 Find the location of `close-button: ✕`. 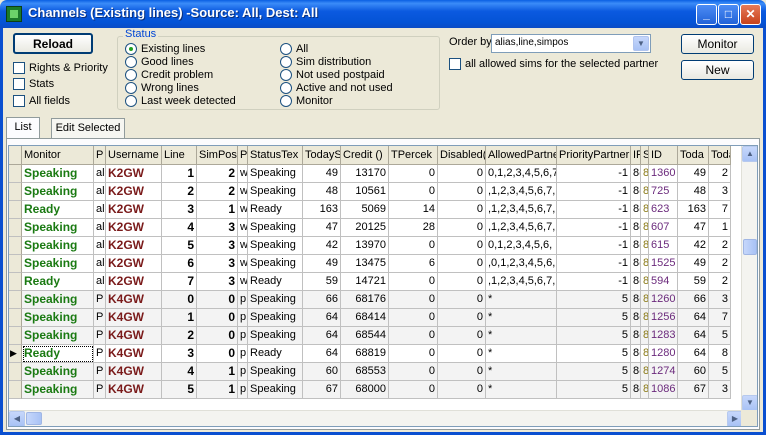

close-button: ✕ is located at coordinates (750, 14).